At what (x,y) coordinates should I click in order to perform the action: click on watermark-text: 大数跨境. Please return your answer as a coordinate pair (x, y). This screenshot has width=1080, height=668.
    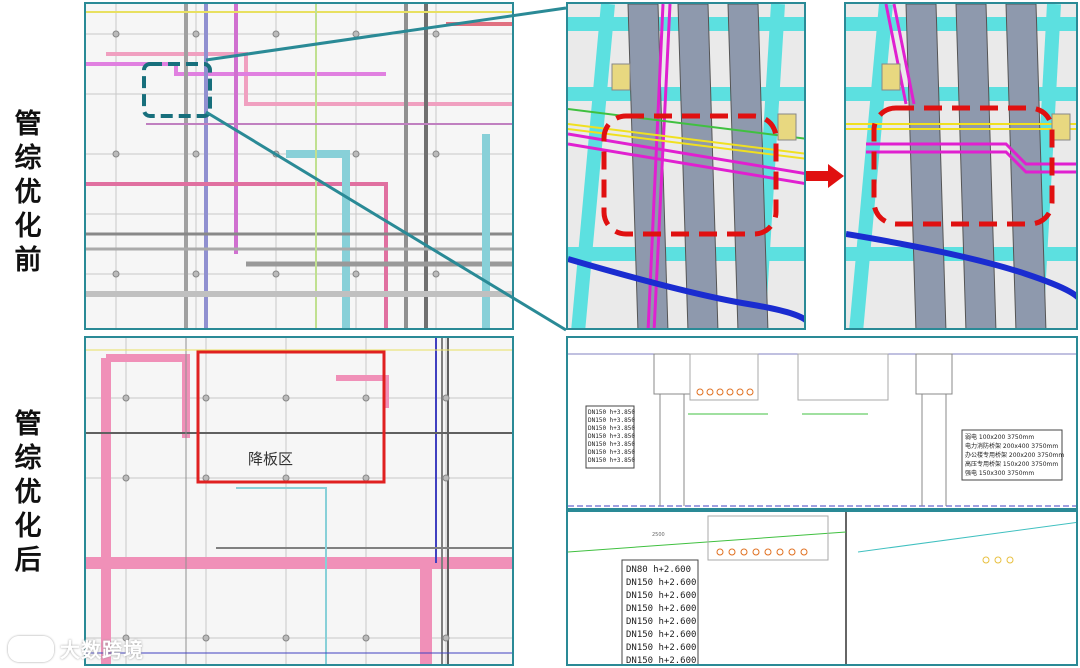
    Looking at the image, I should click on (102, 650).